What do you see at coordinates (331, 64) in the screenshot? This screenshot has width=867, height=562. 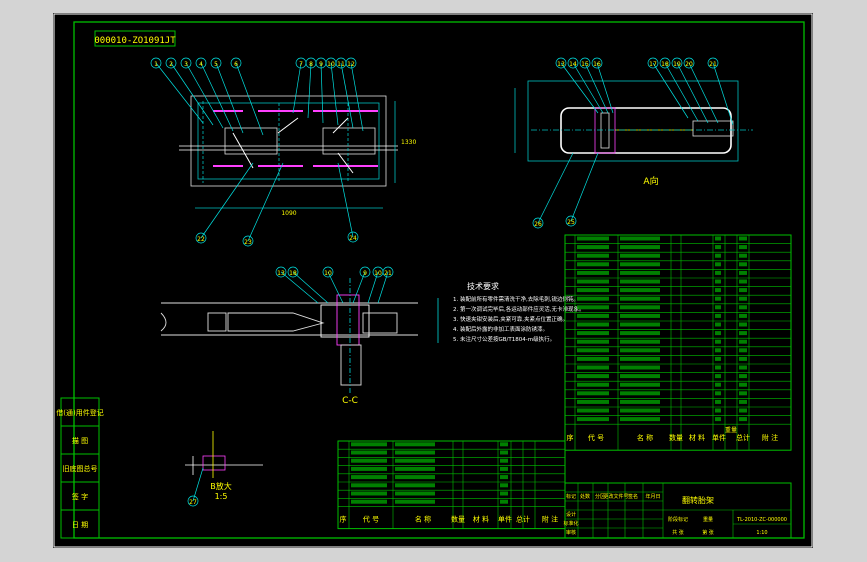 I see `front-view-balloon-label: 10` at bounding box center [331, 64].